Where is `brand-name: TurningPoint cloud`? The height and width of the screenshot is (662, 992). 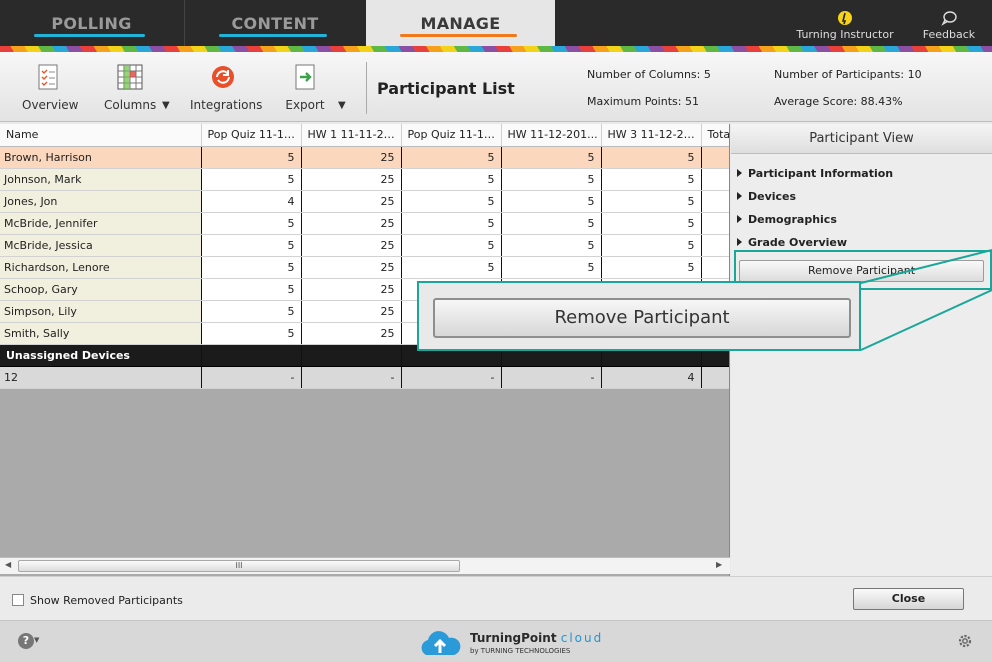 brand-name: TurningPoint cloud is located at coordinates (536, 638).